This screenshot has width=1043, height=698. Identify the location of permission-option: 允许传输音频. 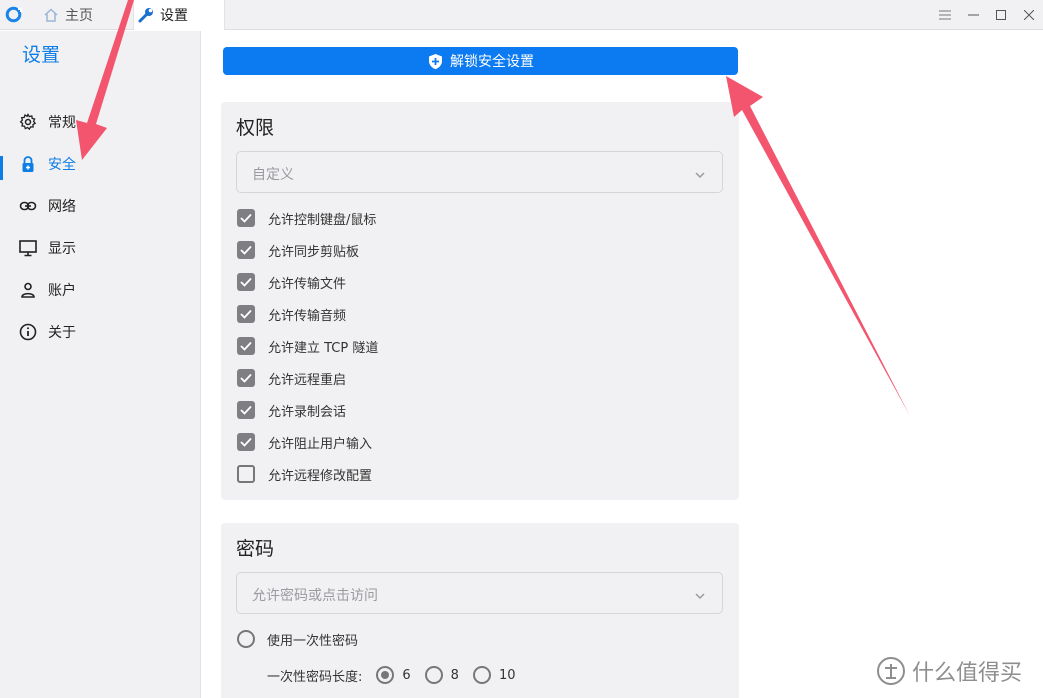
(291, 314).